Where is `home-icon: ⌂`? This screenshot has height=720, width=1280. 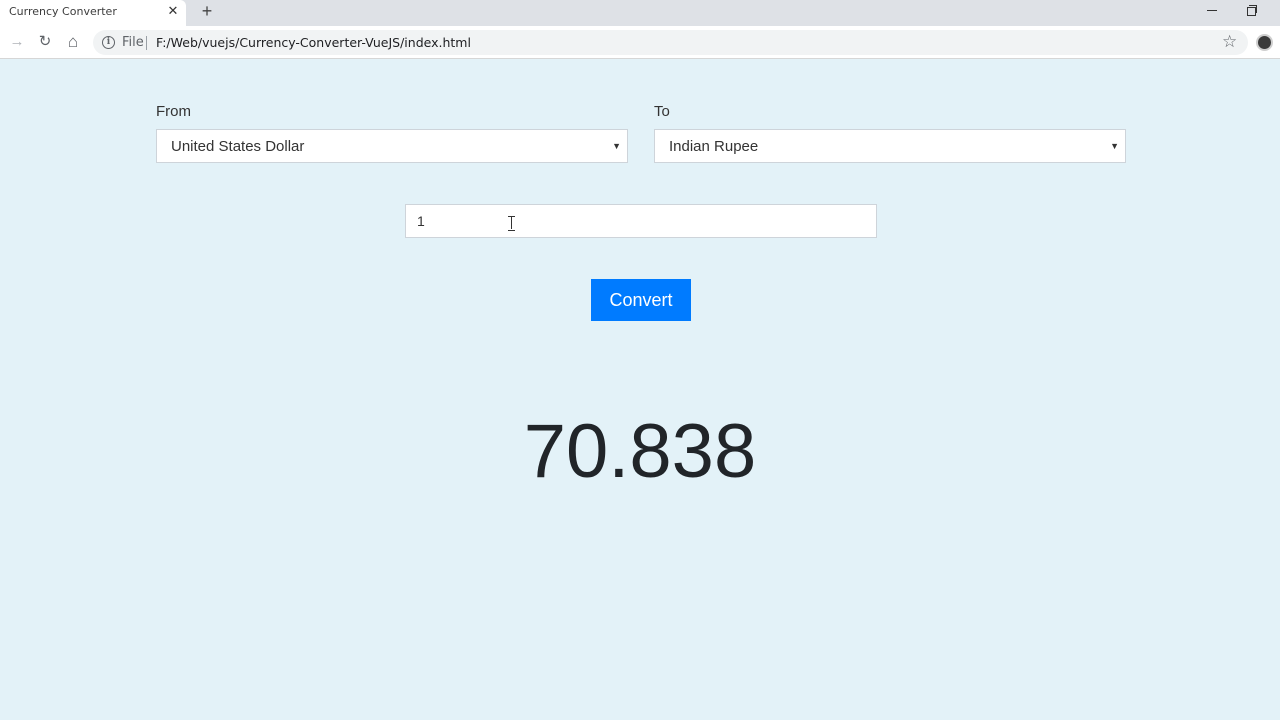 home-icon: ⌂ is located at coordinates (73, 42).